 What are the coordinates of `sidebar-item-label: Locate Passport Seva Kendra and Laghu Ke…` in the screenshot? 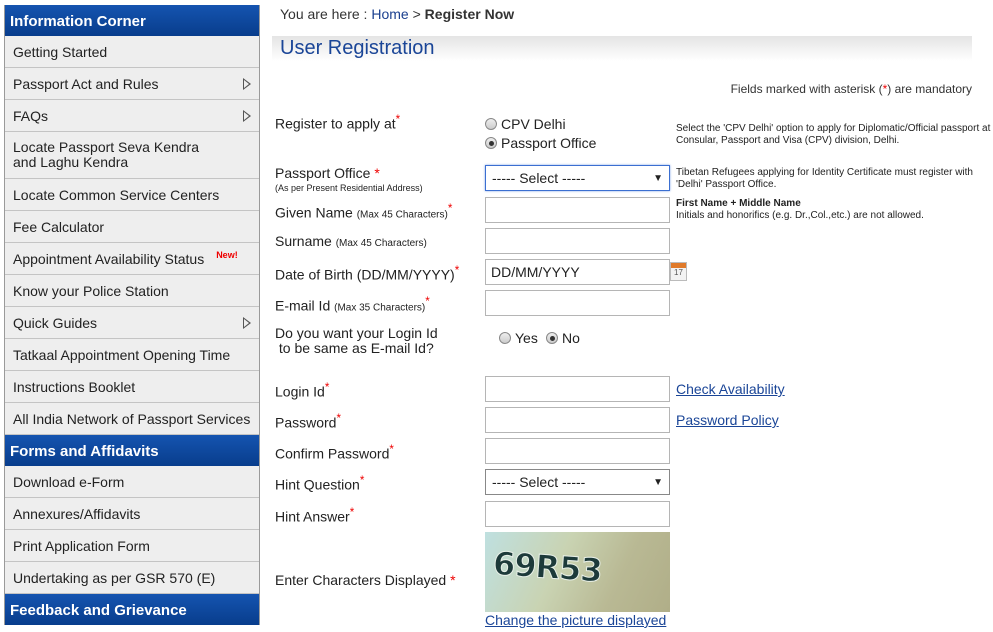 It's located at (106, 154).